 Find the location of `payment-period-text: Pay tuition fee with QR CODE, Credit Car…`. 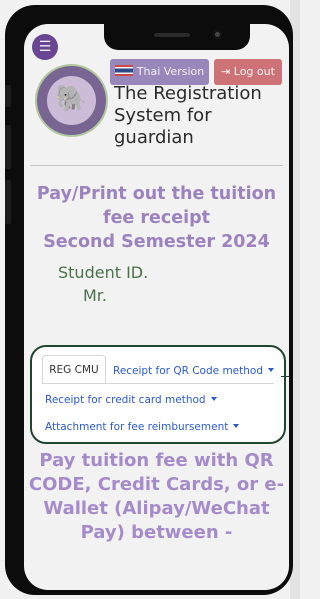

payment-period-text: Pay tuition fee with QR CODE, Credit Car… is located at coordinates (156, 496).